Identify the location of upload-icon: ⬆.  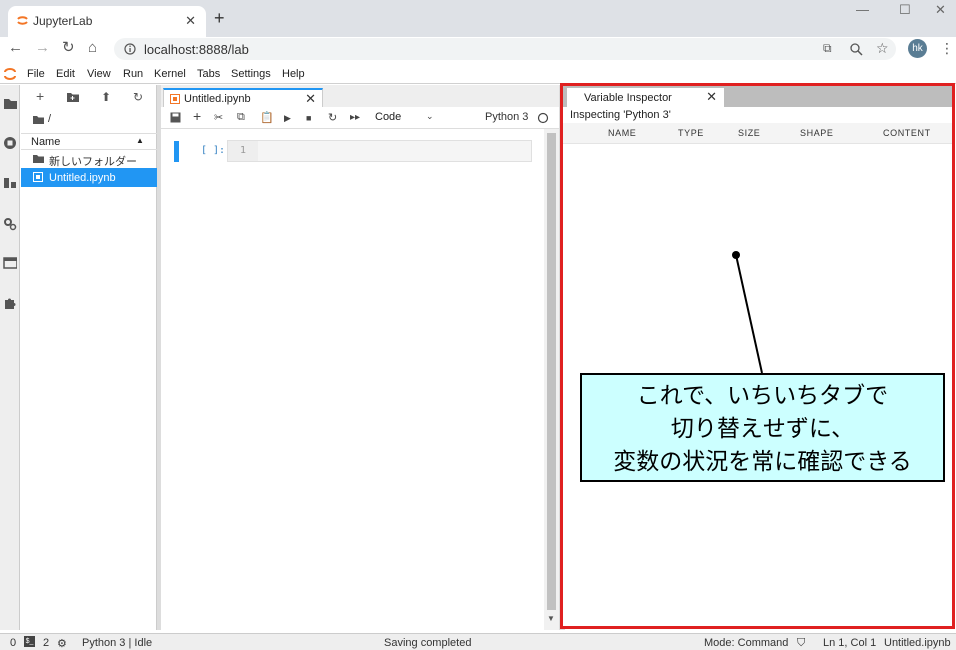
(106, 97).